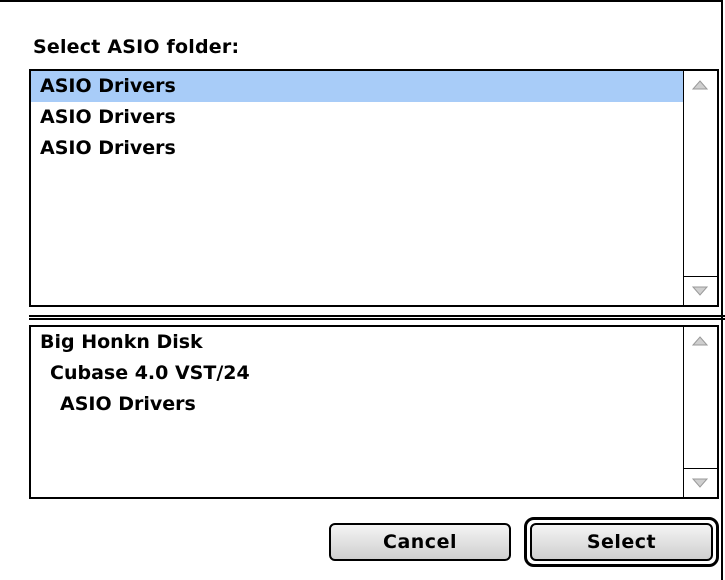 The width and height of the screenshot is (725, 580). What do you see at coordinates (700, 188) in the screenshot?
I see `folder-list-scrollbar` at bounding box center [700, 188].